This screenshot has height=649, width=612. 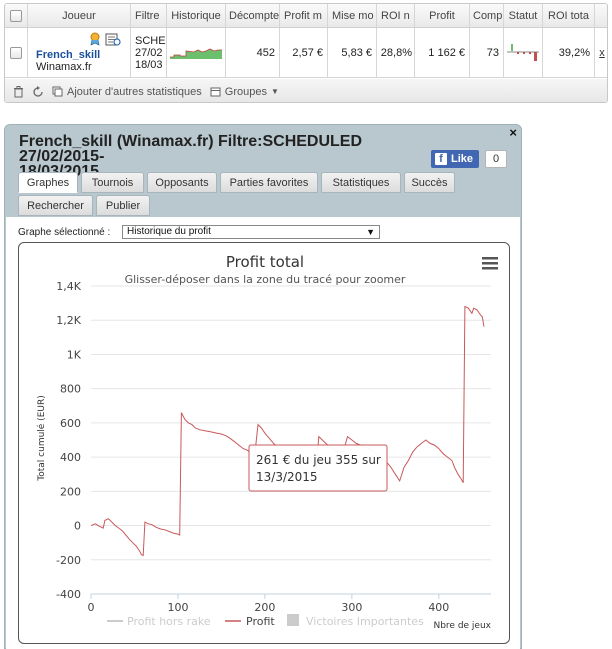 I want to click on tab-tournois: Tournois, so click(x=112, y=182).